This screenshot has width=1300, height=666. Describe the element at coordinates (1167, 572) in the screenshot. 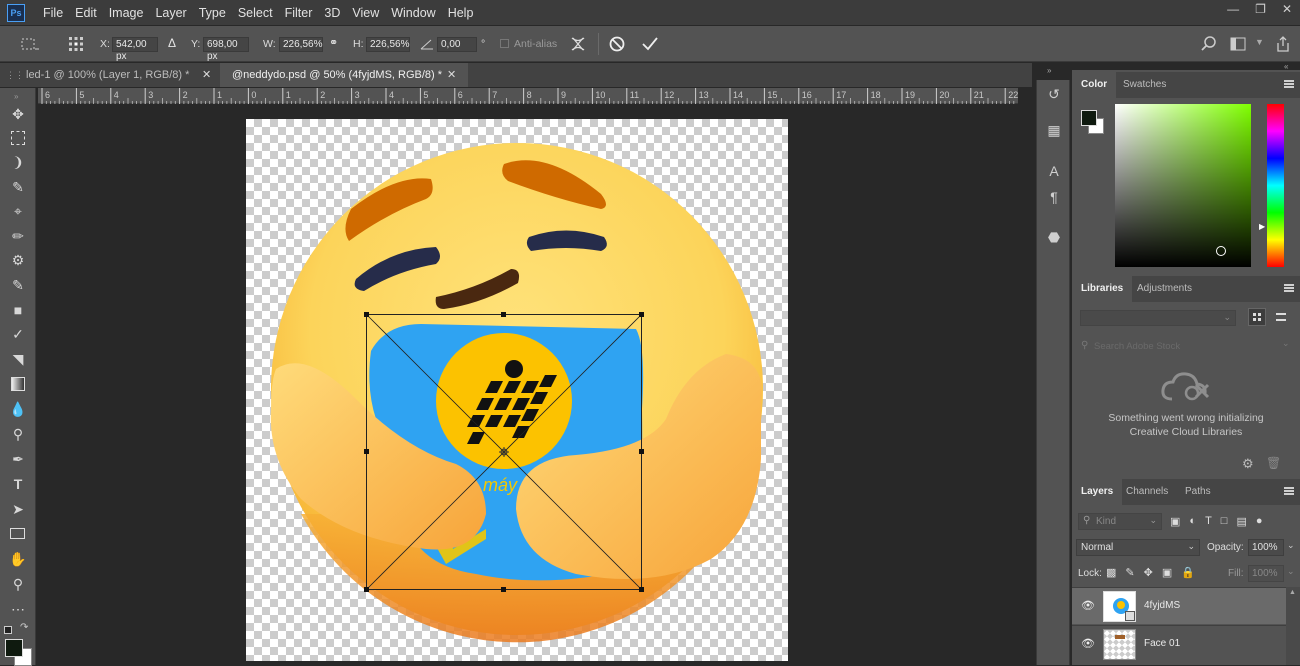

I see `lock-artboard-icon: ▣` at that location.